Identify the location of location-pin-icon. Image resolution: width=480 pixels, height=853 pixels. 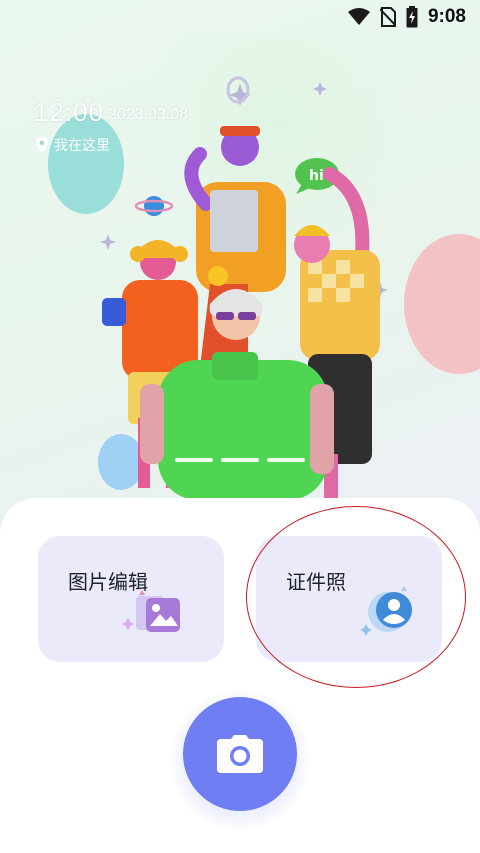
(42, 145).